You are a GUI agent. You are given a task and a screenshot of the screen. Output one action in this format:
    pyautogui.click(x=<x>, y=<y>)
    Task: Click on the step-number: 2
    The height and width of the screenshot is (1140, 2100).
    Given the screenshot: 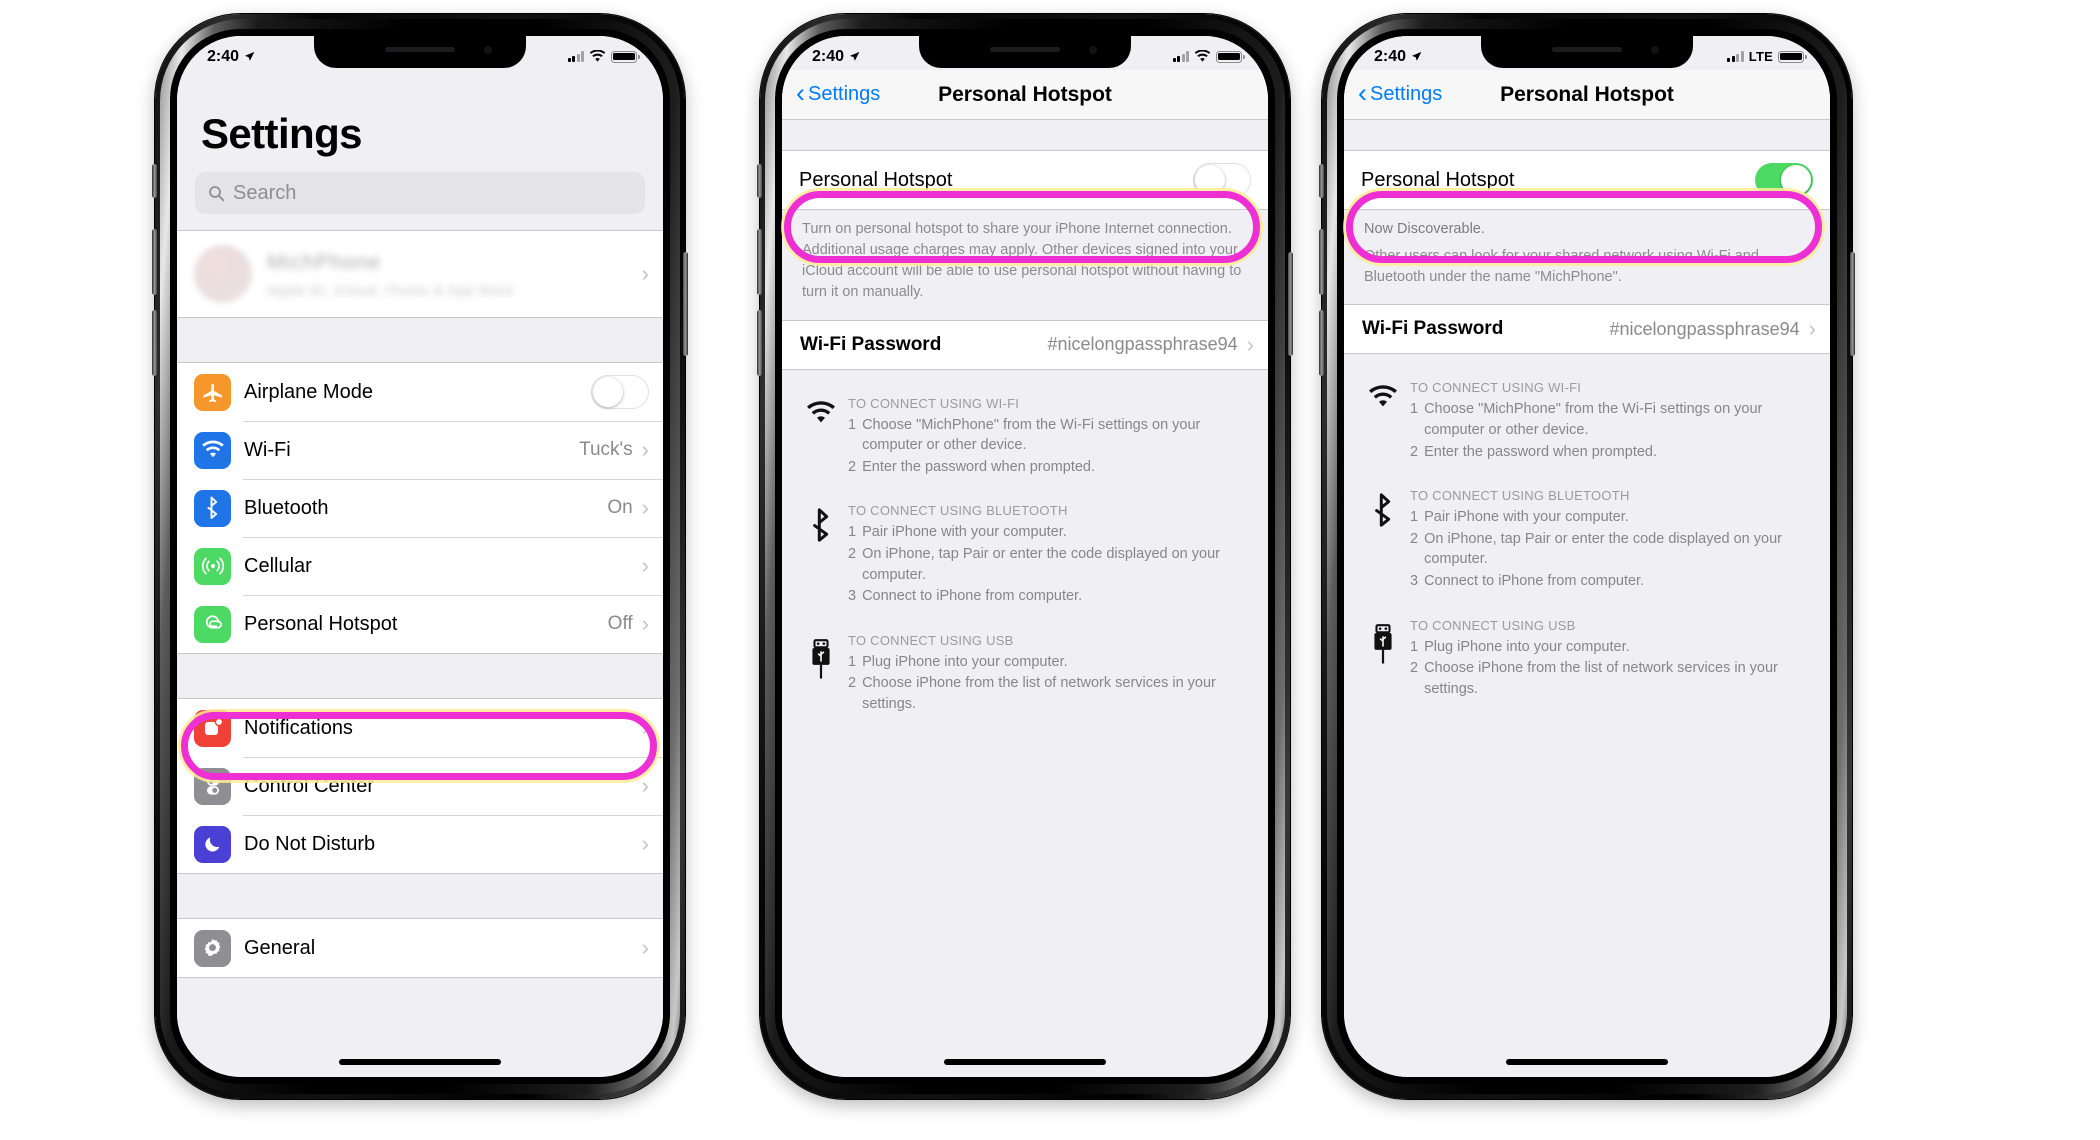 What is the action you would take?
    pyautogui.click(x=852, y=683)
    